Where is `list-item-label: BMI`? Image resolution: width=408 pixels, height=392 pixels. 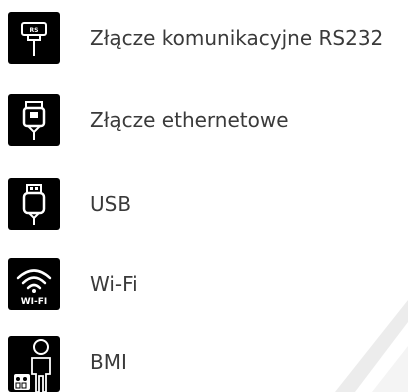
list-item-label: BMI is located at coordinates (108, 362).